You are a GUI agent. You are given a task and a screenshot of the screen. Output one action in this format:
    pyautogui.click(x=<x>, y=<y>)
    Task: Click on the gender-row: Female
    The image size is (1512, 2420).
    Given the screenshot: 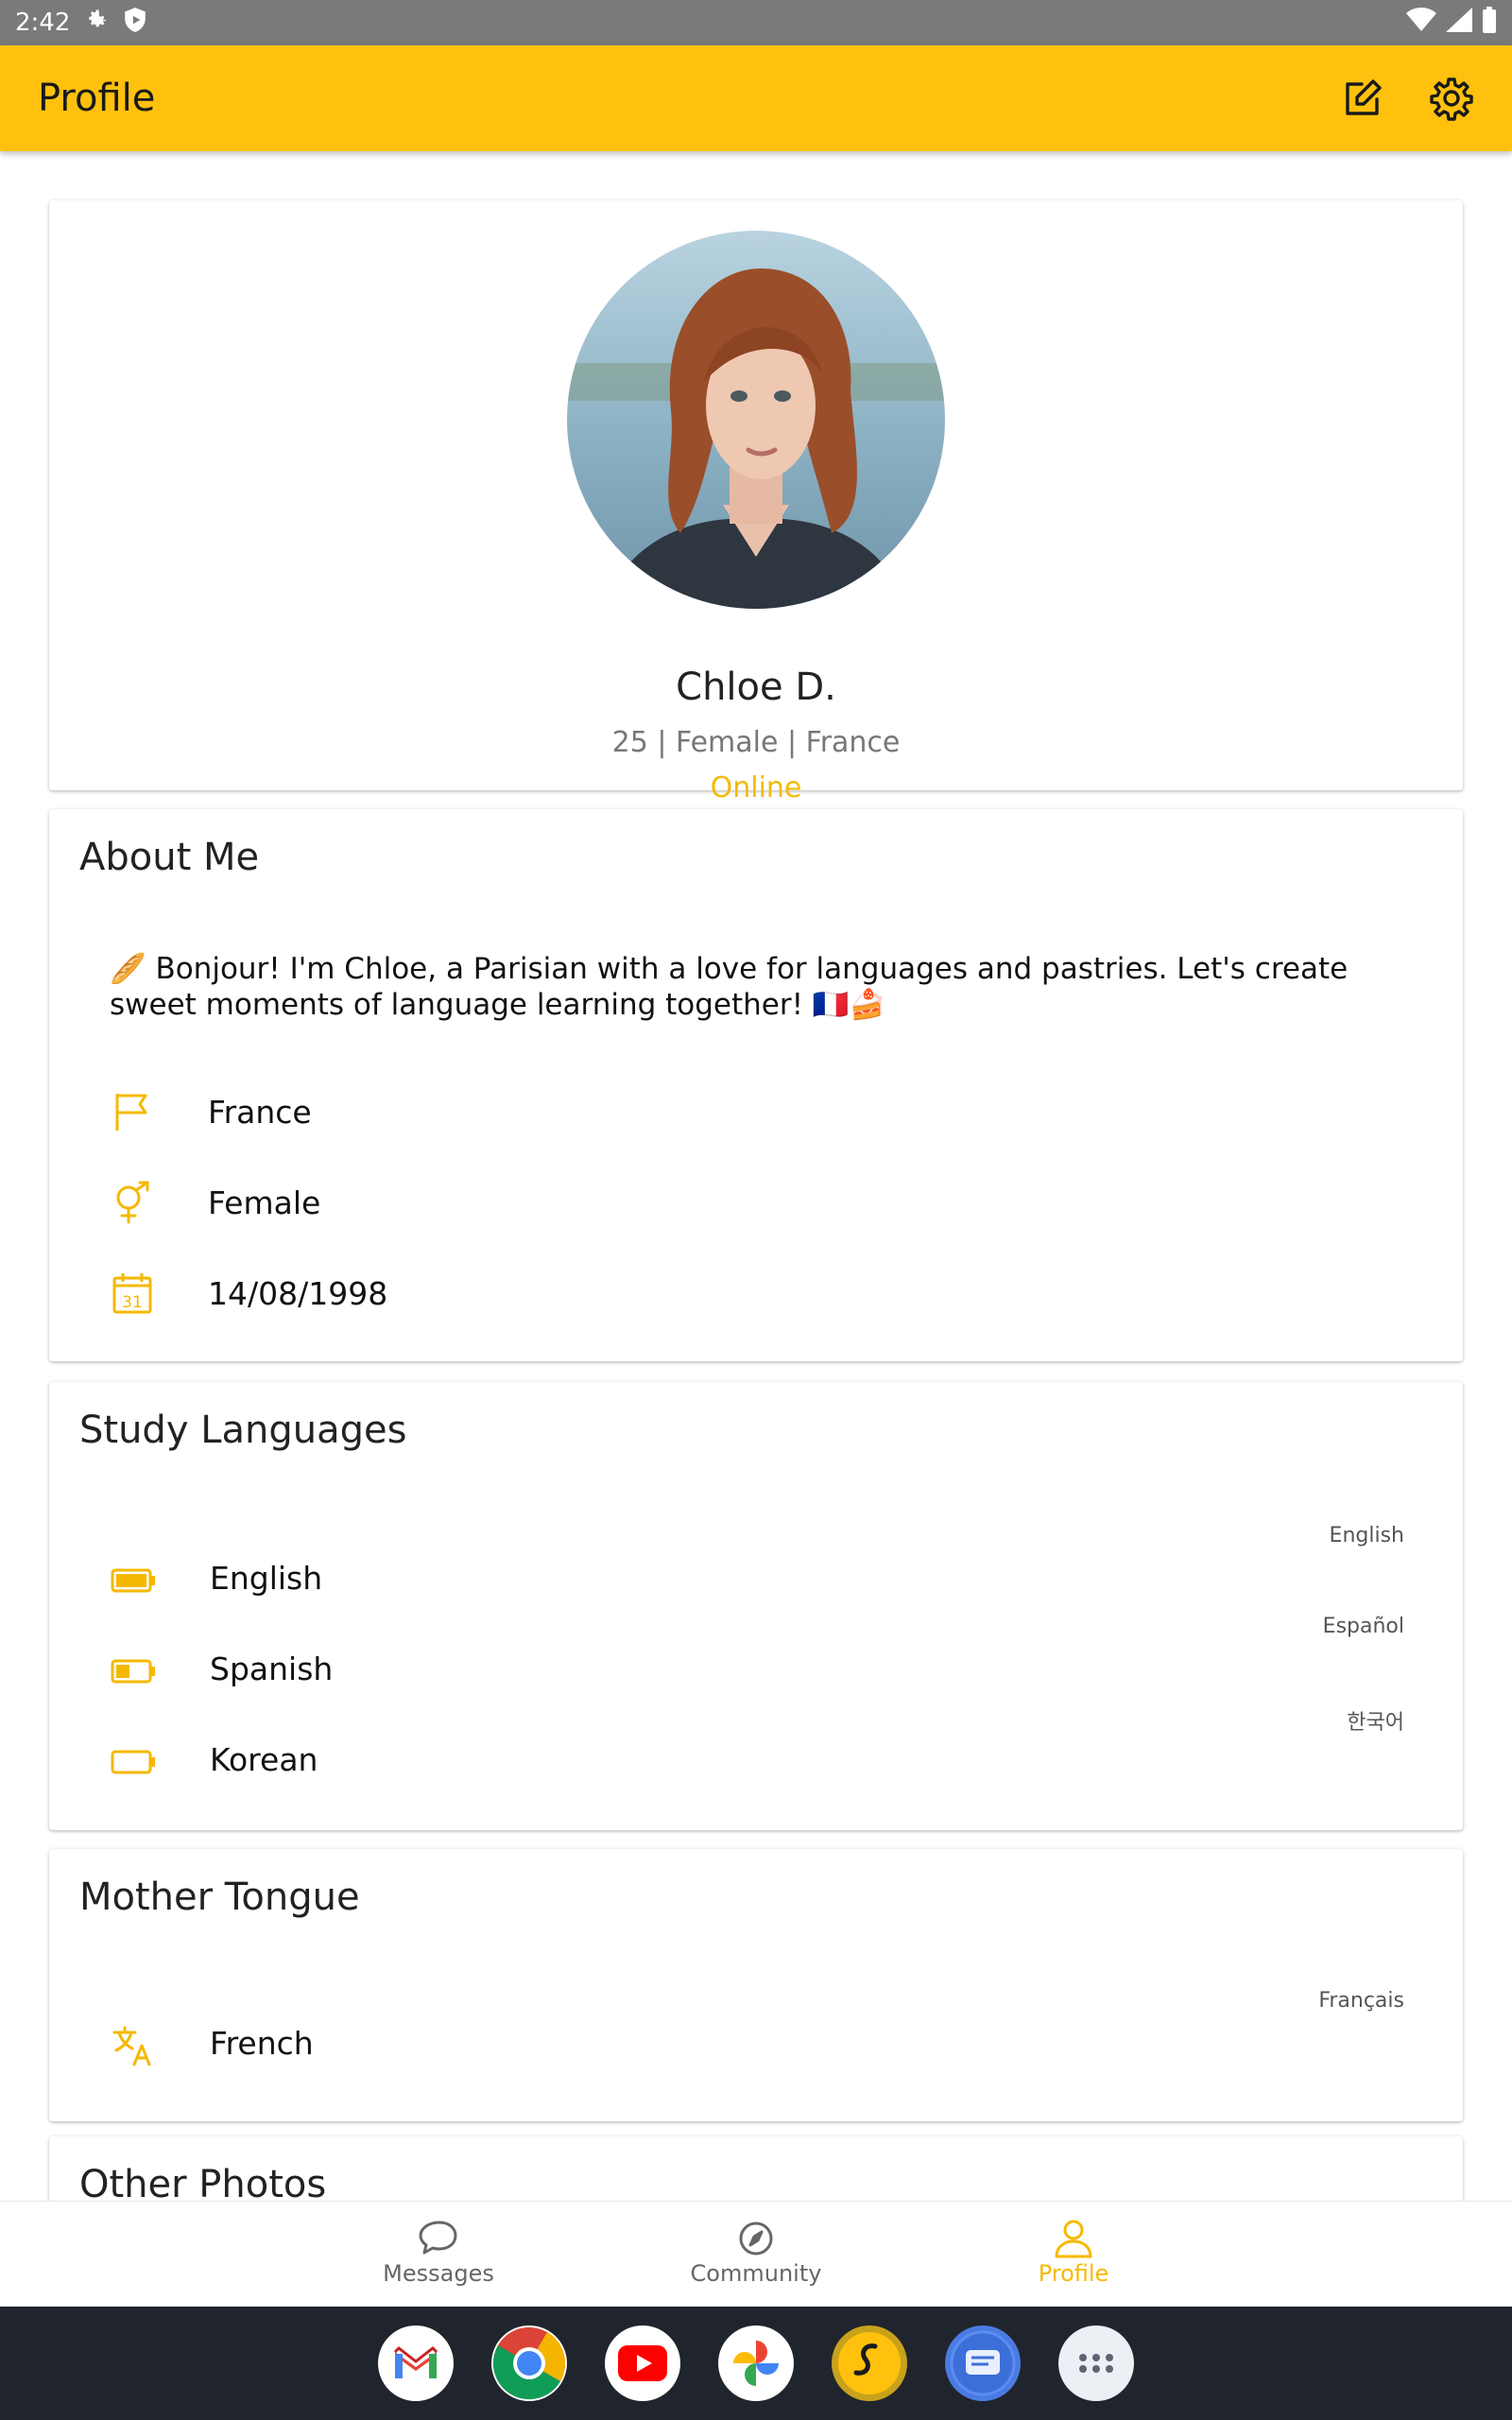 What is the action you would take?
    pyautogui.click(x=215, y=1203)
    